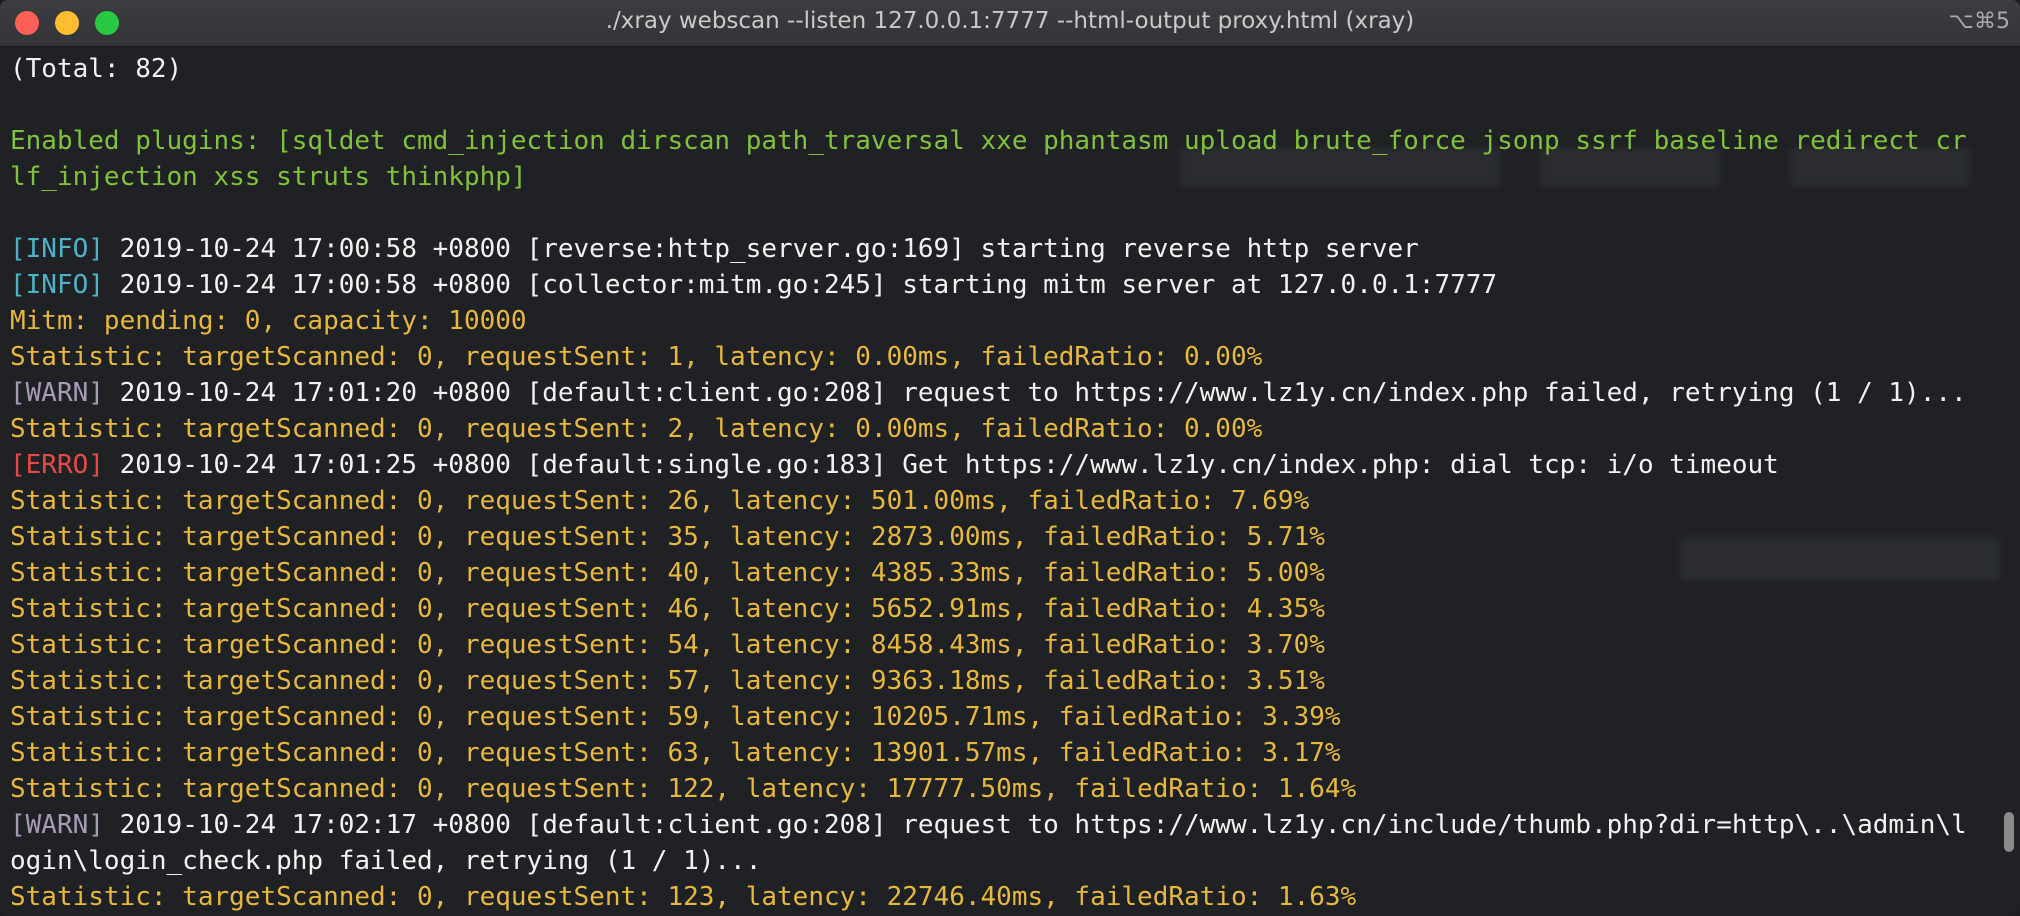  Describe the element at coordinates (57, 465) in the screenshot. I see `terminal-text: [ERRO]` at that location.